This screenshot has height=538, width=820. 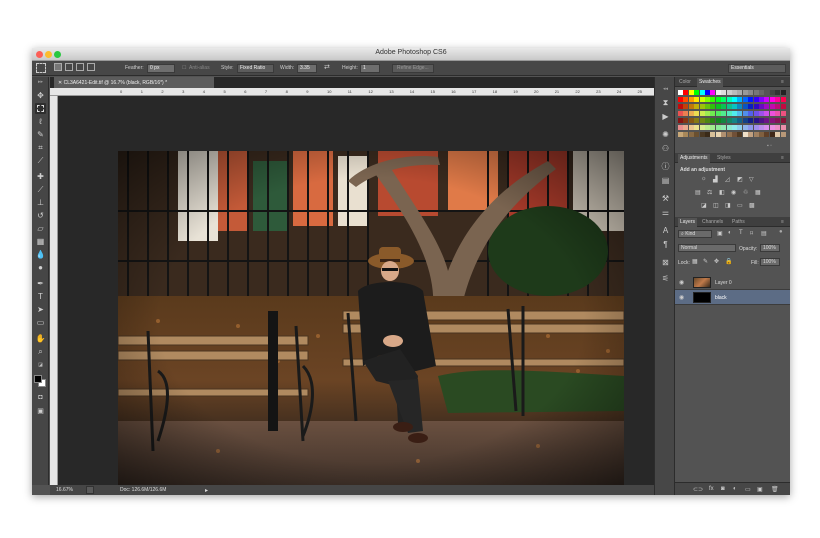 I want to click on clone-source-icon: ⚇, so click(x=665, y=148).